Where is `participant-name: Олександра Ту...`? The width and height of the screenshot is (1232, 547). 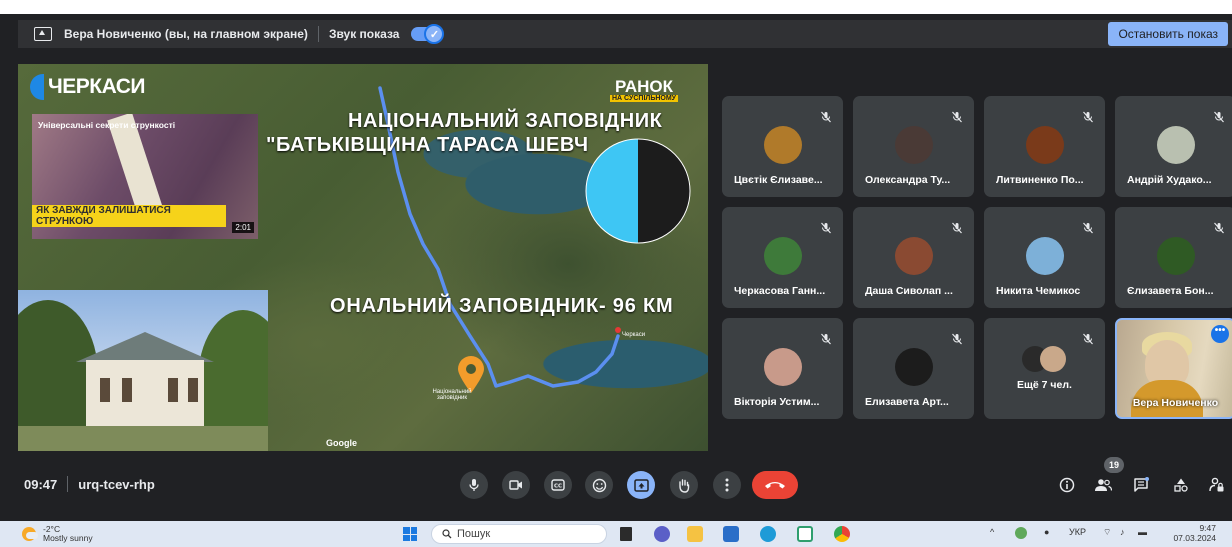
participant-name: Олександра Ту... is located at coordinates (908, 180).